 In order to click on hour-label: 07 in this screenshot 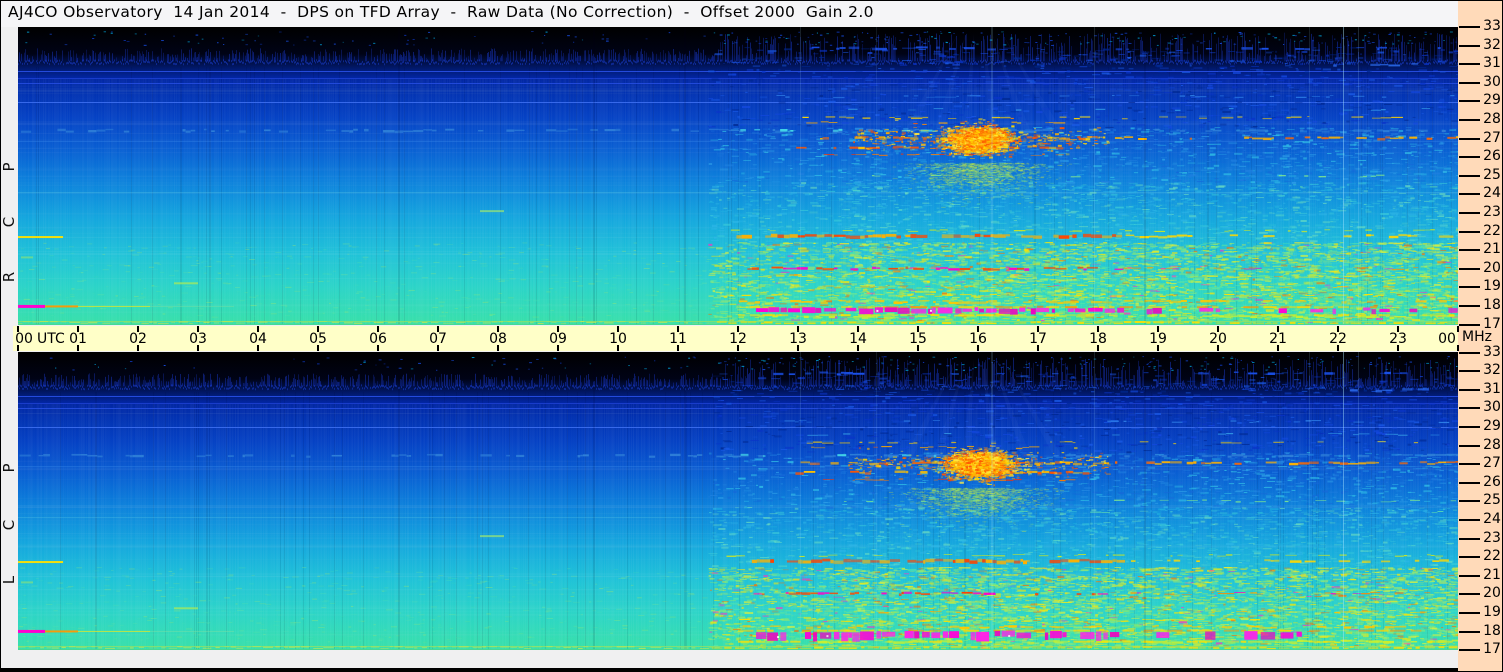, I will do `click(438, 339)`.